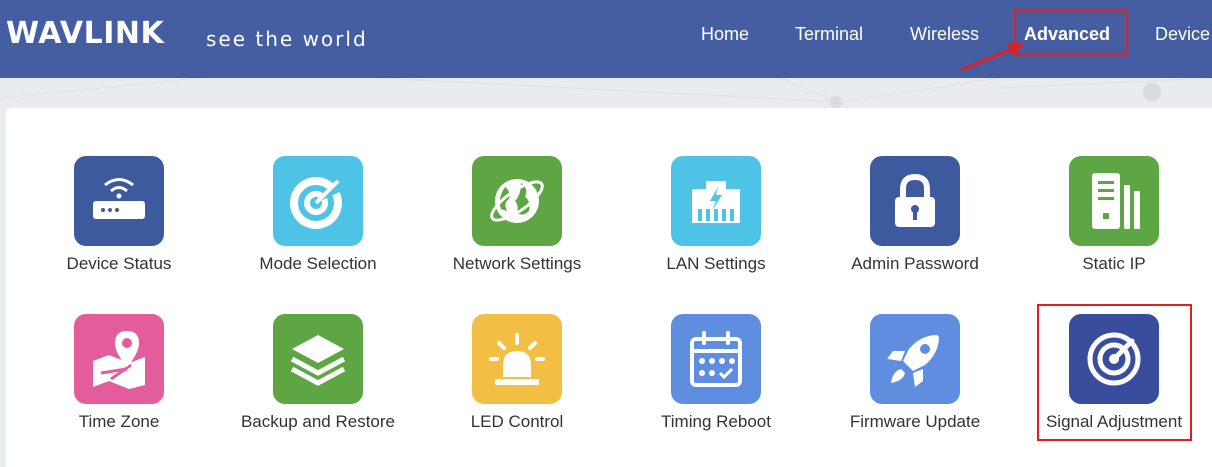 The height and width of the screenshot is (467, 1212). What do you see at coordinates (318, 421) in the screenshot?
I see `tile-label: Backup and Restore` at bounding box center [318, 421].